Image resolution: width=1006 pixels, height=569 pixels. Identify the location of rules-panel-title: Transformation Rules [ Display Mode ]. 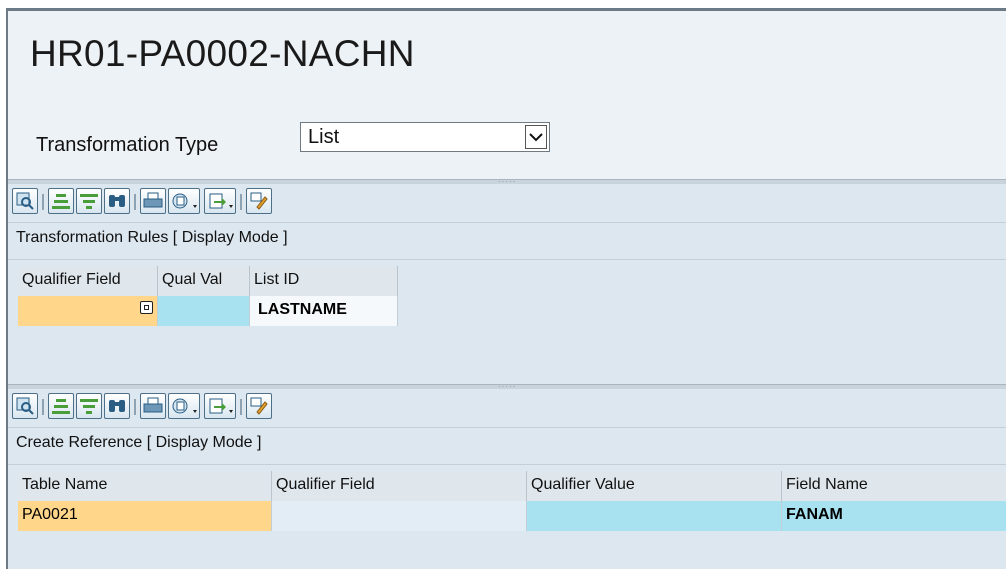
(152, 237).